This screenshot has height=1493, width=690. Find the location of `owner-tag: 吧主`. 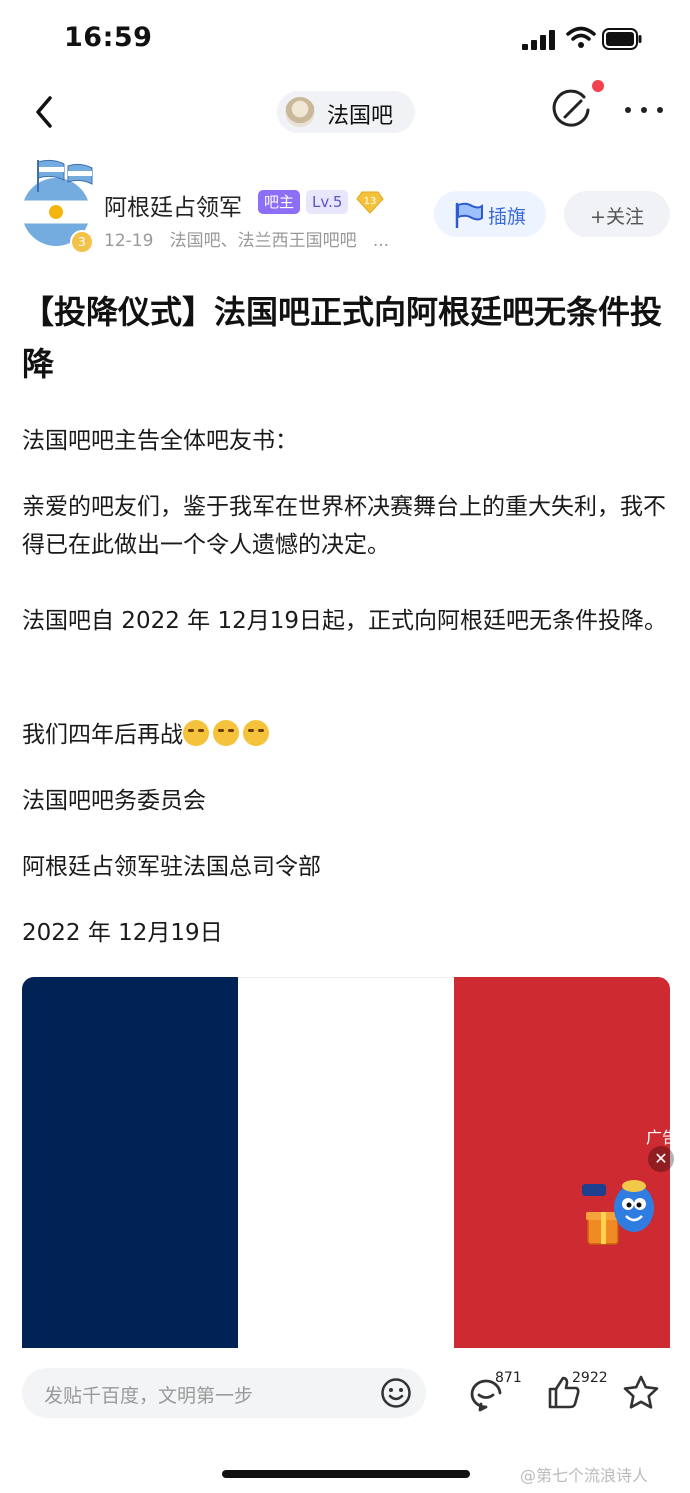

owner-tag: 吧主 is located at coordinates (279, 202).